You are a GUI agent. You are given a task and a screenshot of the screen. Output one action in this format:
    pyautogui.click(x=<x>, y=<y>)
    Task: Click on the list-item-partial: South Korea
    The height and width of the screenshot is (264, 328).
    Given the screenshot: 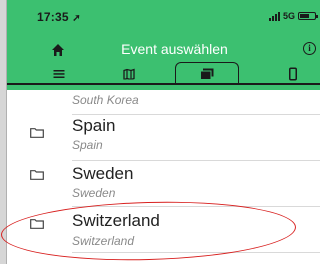 What is the action you would take?
    pyautogui.click(x=163, y=102)
    